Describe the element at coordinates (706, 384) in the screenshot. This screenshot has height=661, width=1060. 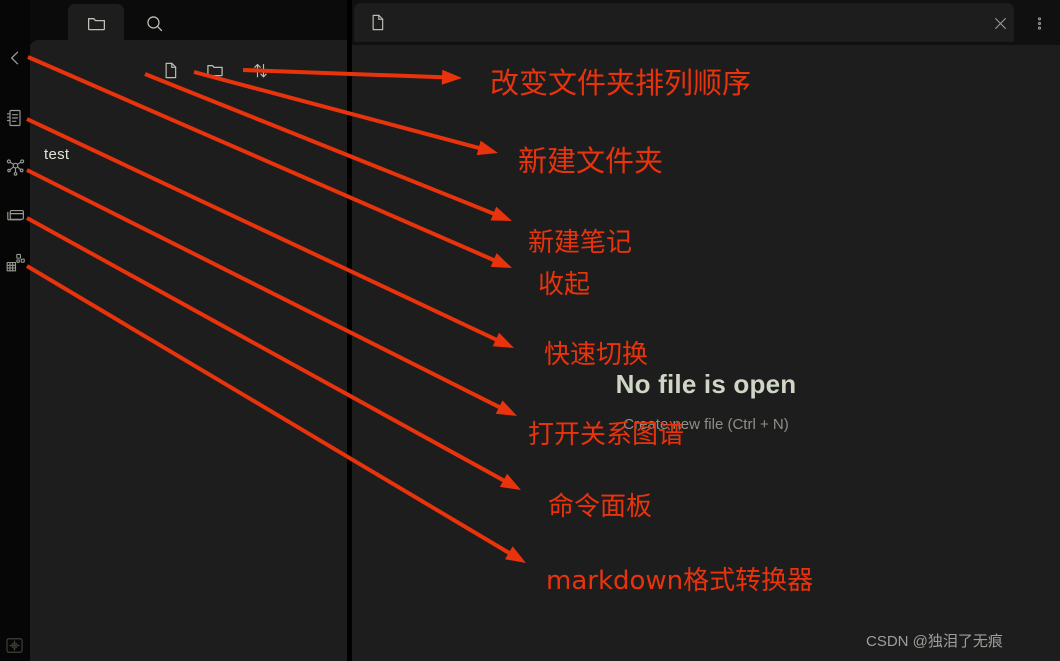
I see `empty-state-title: No file is open` at that location.